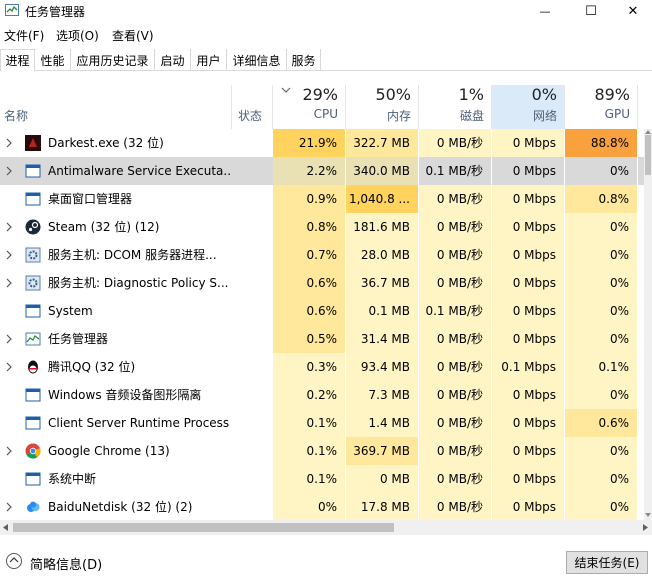 This screenshot has height=584, width=652. Describe the element at coordinates (601, 367) in the screenshot. I see `gpu-cell: 0.1%` at that location.